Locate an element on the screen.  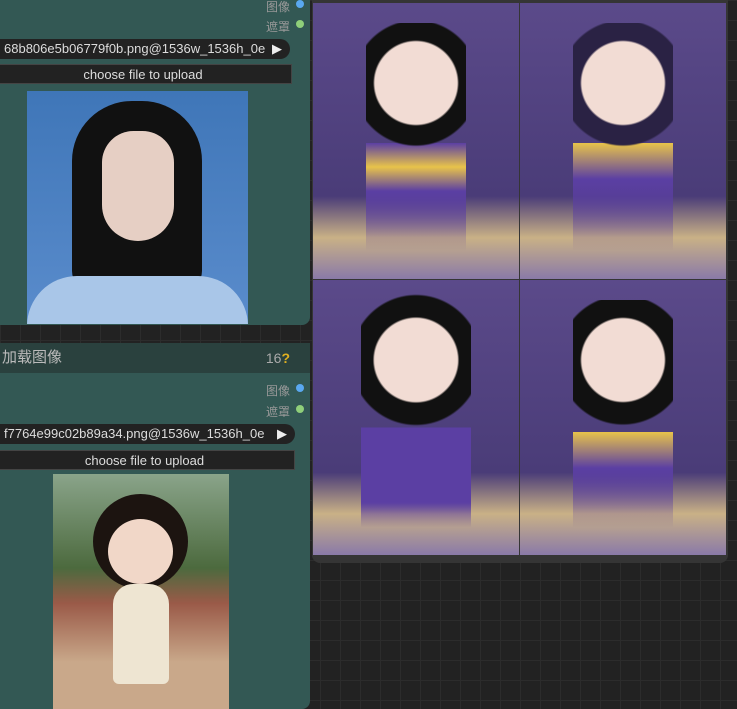
node-title: 加载图像 is located at coordinates (32, 357).